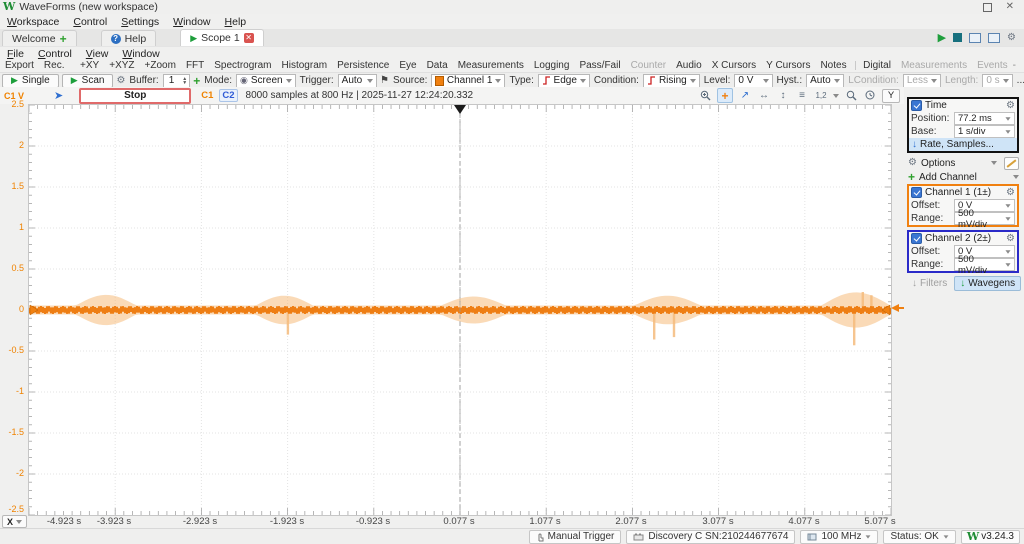 This screenshot has height=544, width=1024. Describe the element at coordinates (39, 38) in the screenshot. I see `tab-welcome: Welcome +` at that location.